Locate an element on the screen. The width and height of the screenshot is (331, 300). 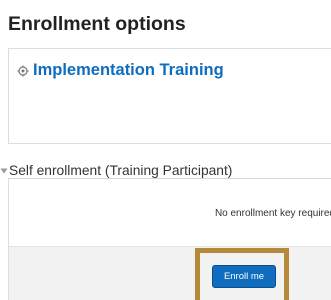
enrol-me-button: Enroll me is located at coordinates (244, 276).